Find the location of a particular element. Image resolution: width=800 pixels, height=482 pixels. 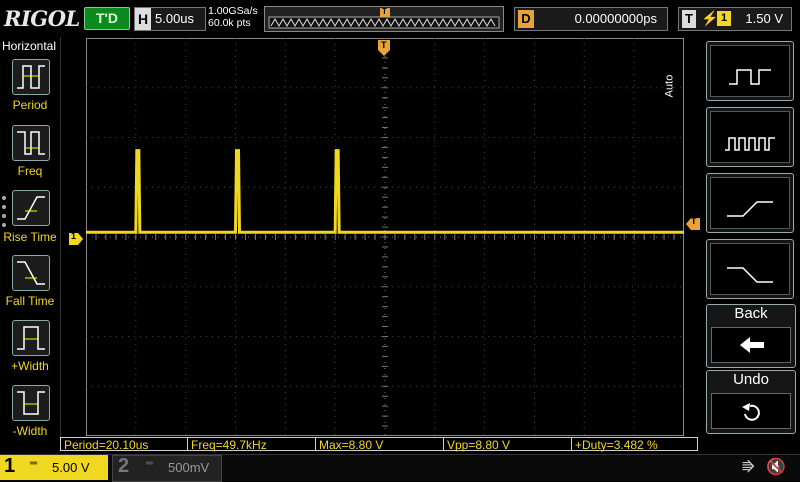

channel-1-scale: 5.00 V is located at coordinates (71, 467).